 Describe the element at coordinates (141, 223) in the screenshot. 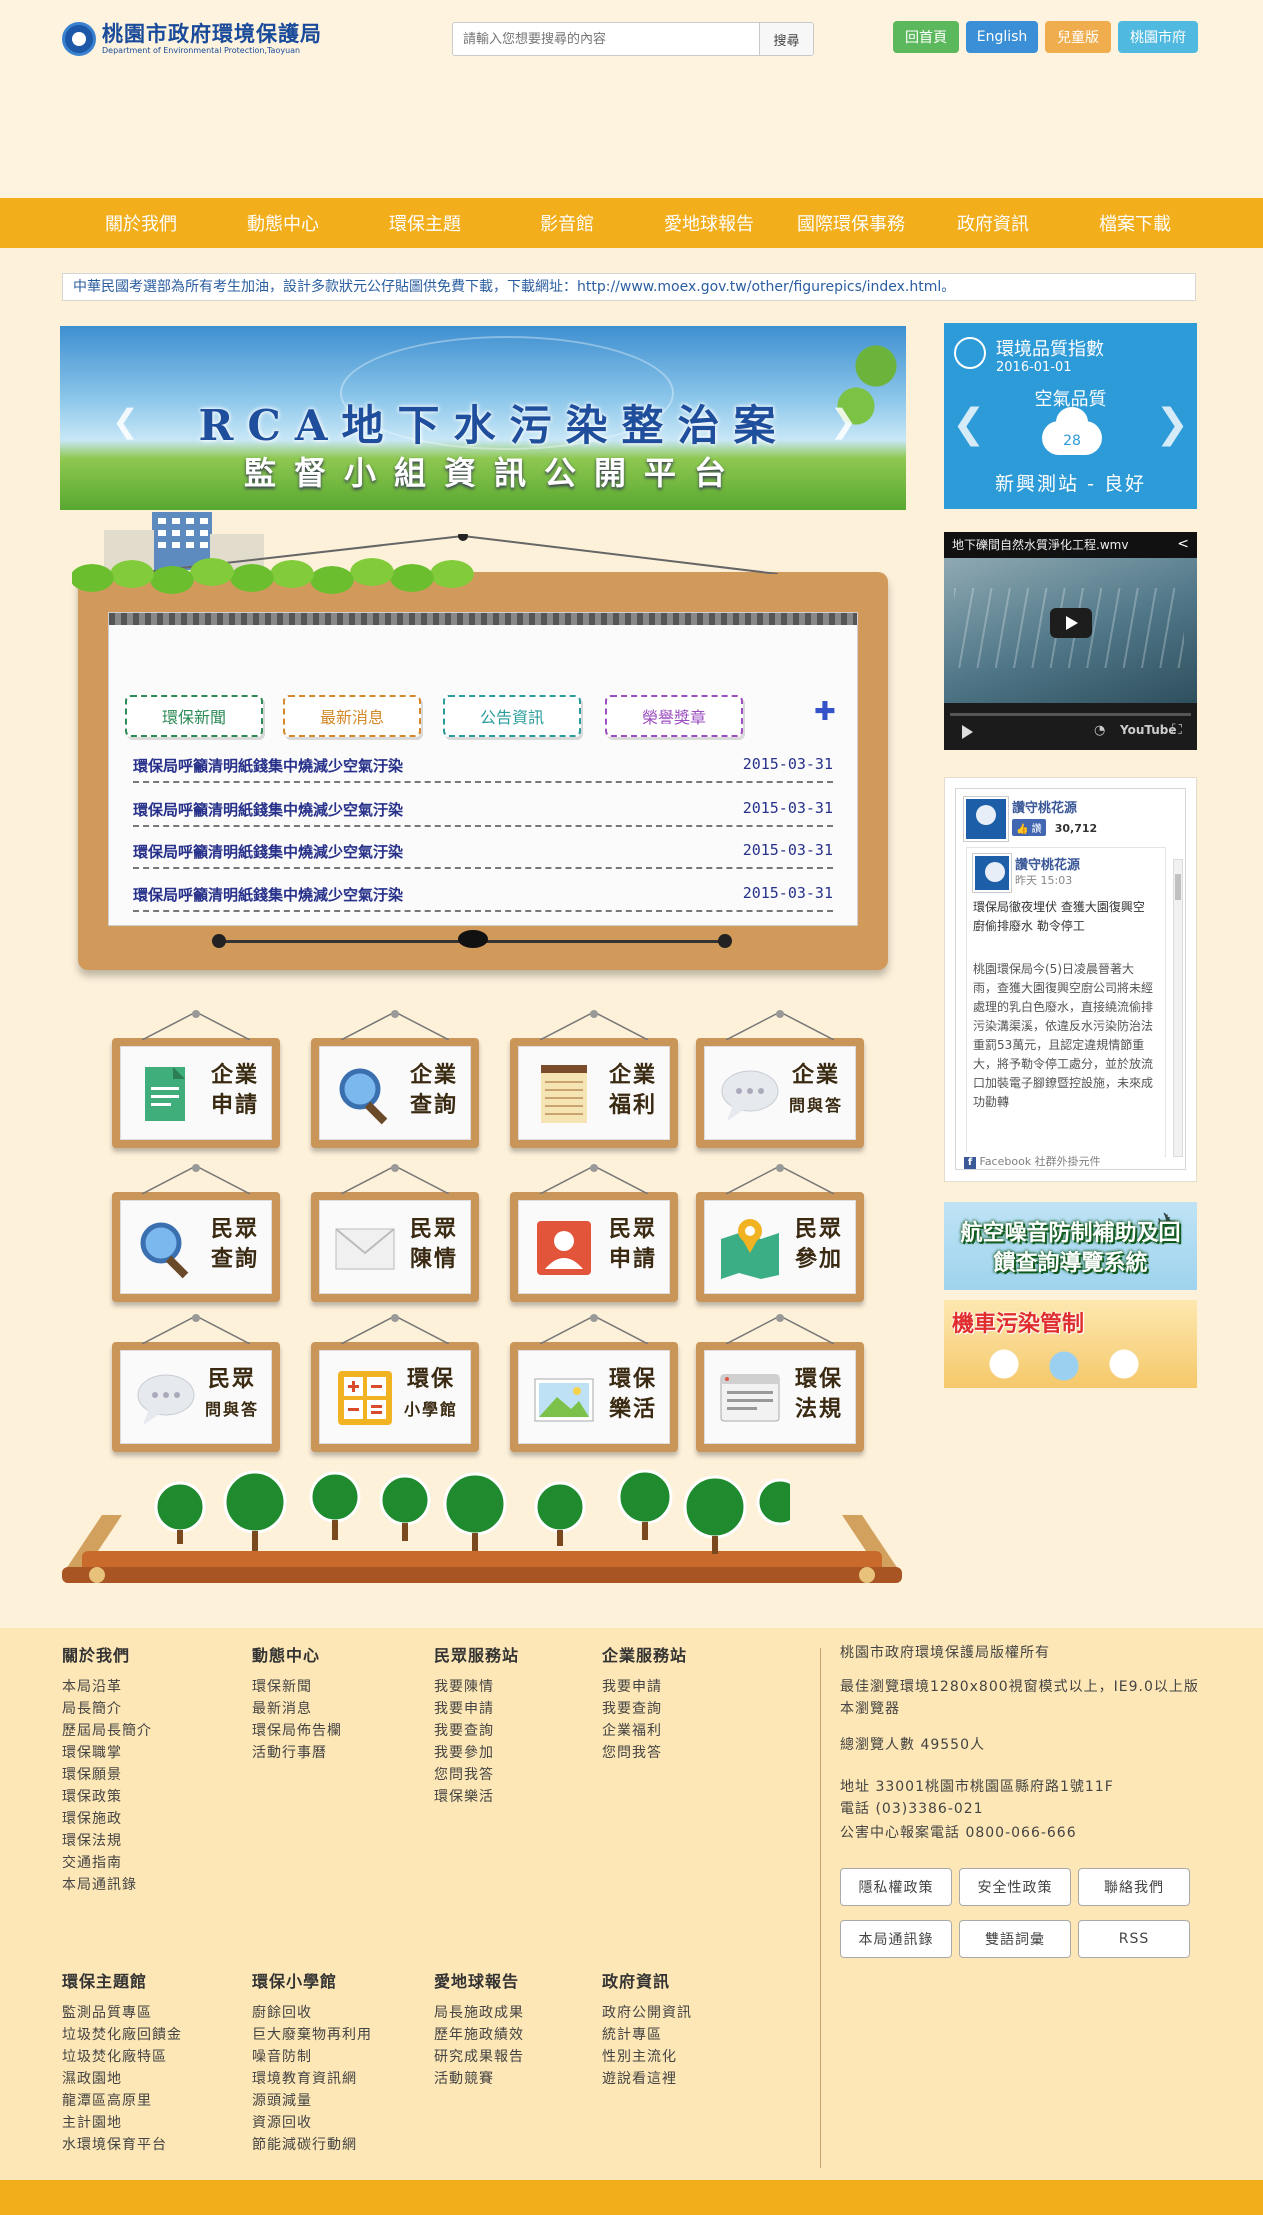

I see `nav-about: 關於我們` at that location.